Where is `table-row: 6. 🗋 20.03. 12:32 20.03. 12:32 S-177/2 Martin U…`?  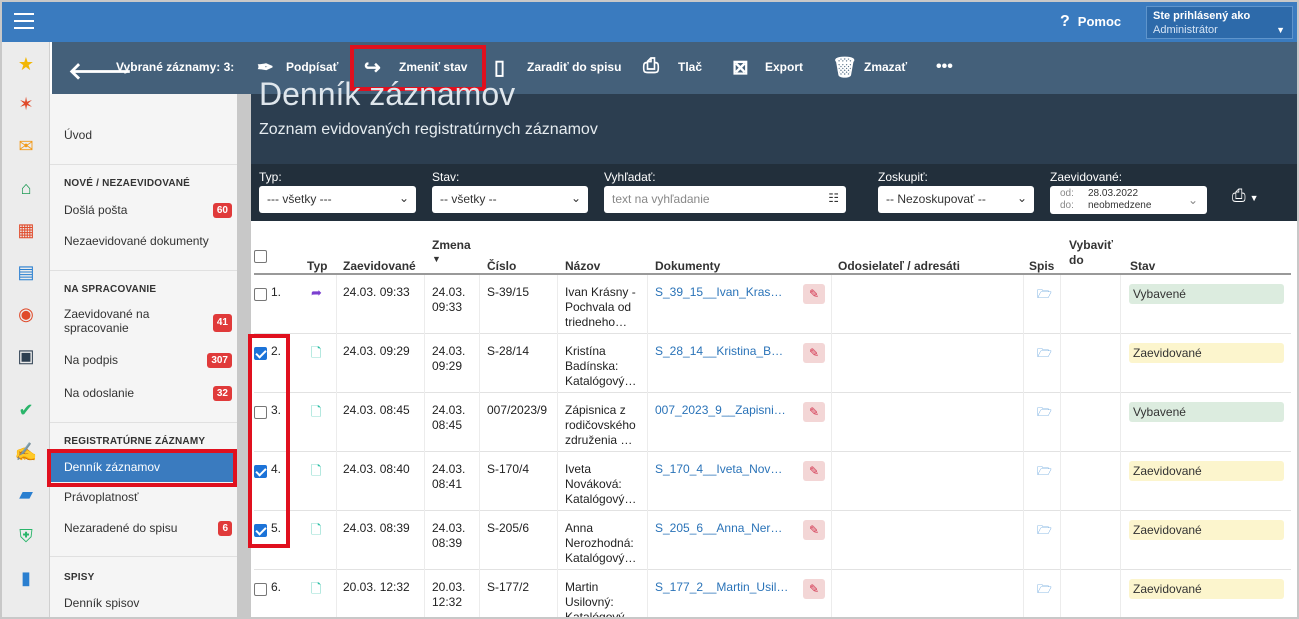 table-row: 6. 🗋 20.03. 12:32 20.03. 12:32 S-177/2 Martin U… is located at coordinates (772, 593).